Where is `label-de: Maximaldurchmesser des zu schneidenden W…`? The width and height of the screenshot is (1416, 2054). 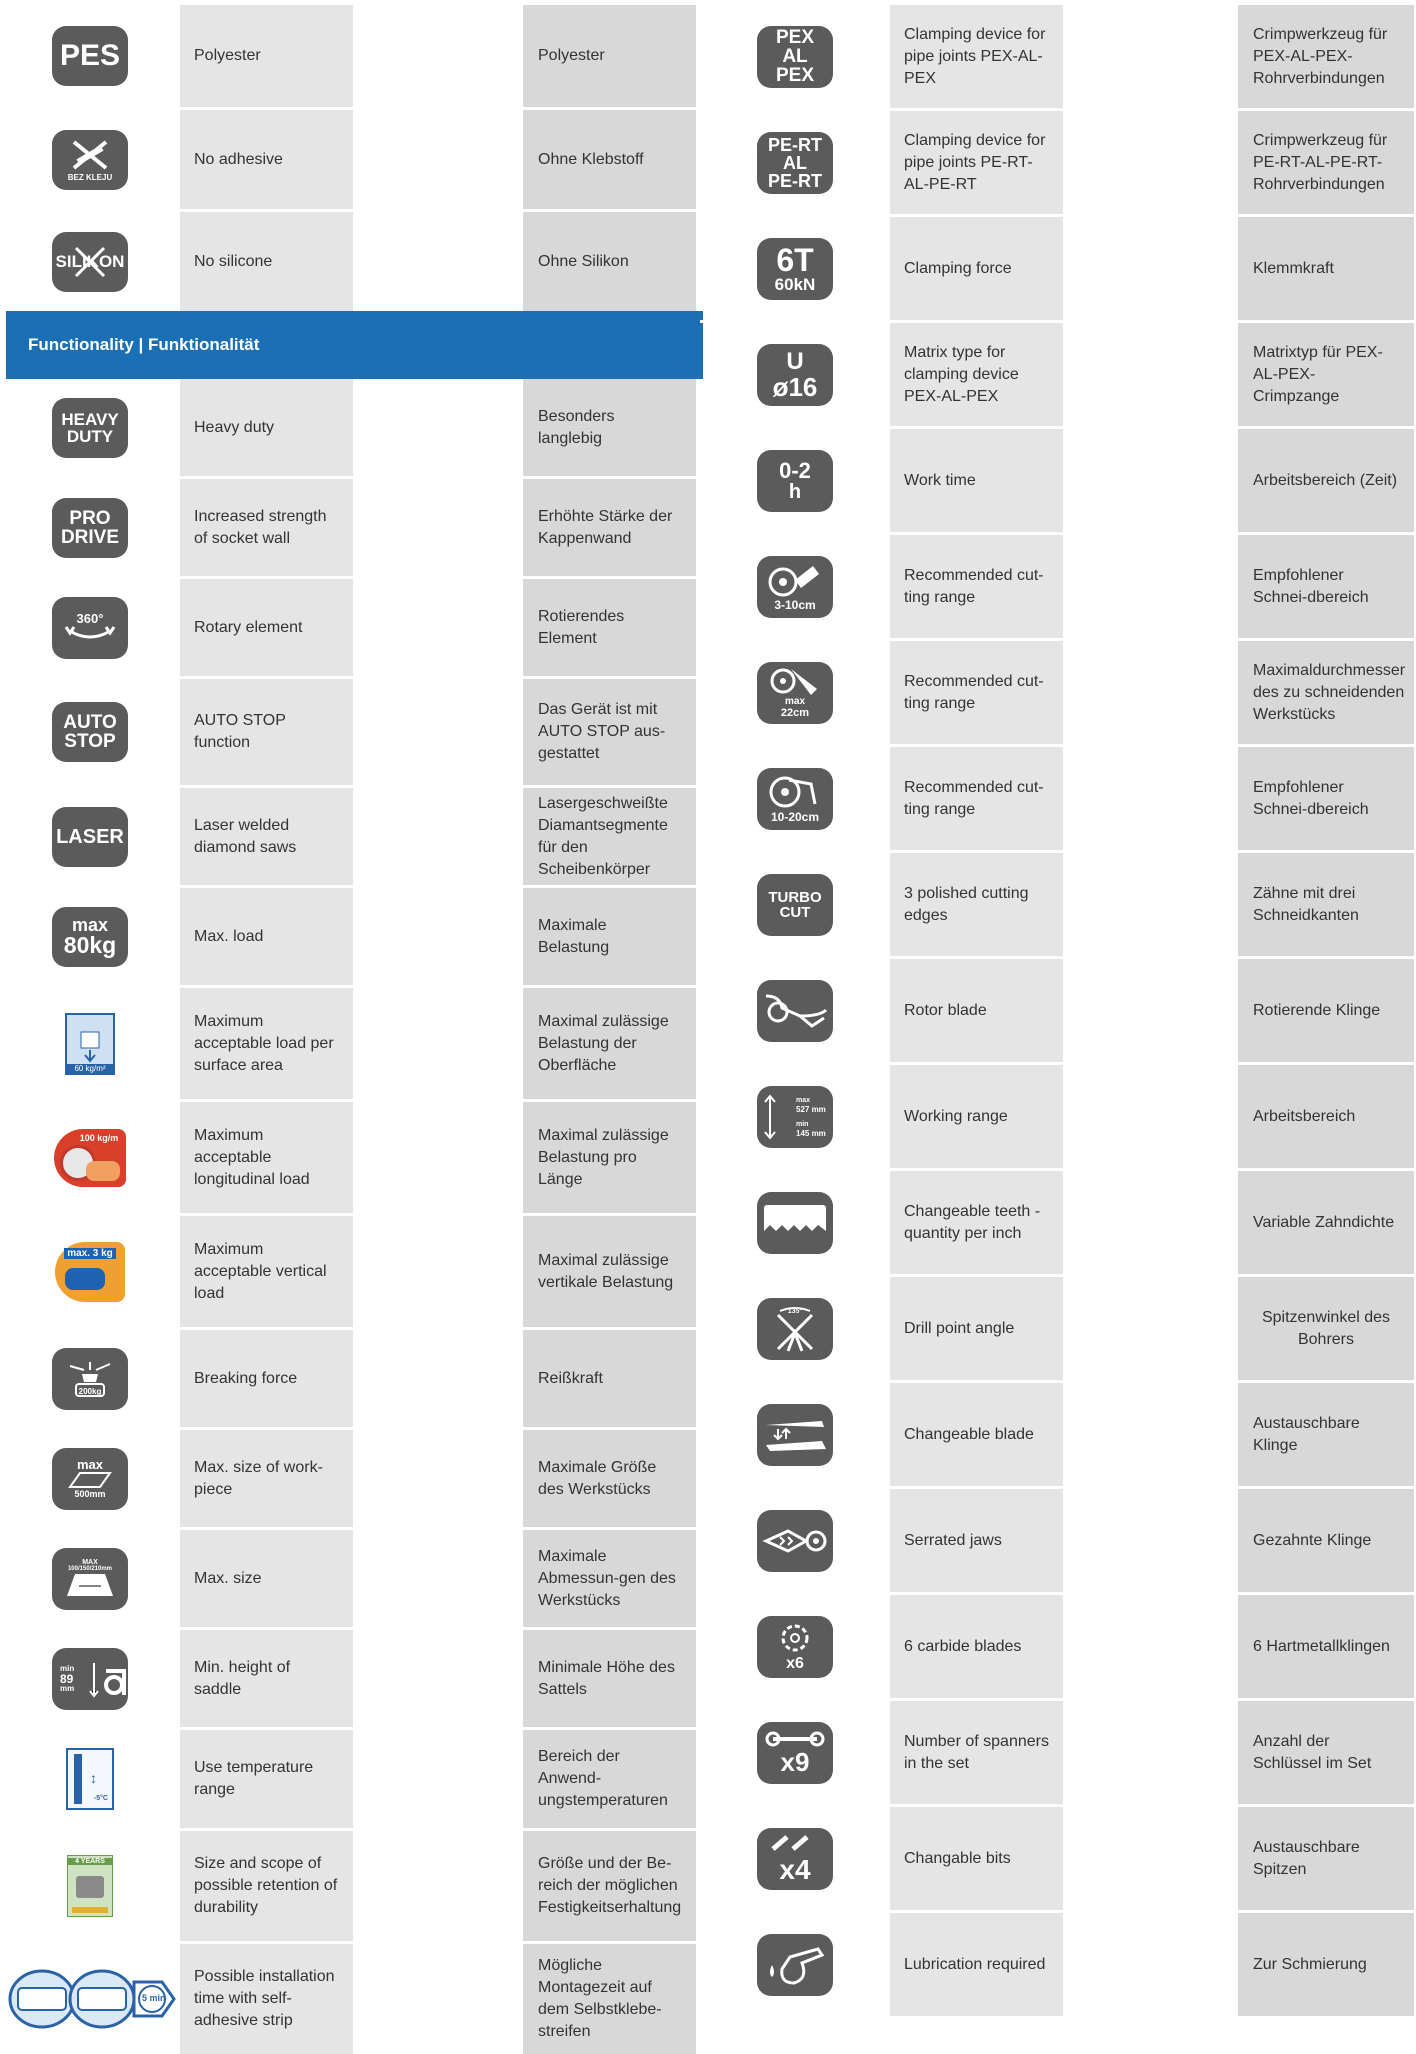
label-de: Maximaldurchmesser des zu schneidenden W… is located at coordinates (1326, 692).